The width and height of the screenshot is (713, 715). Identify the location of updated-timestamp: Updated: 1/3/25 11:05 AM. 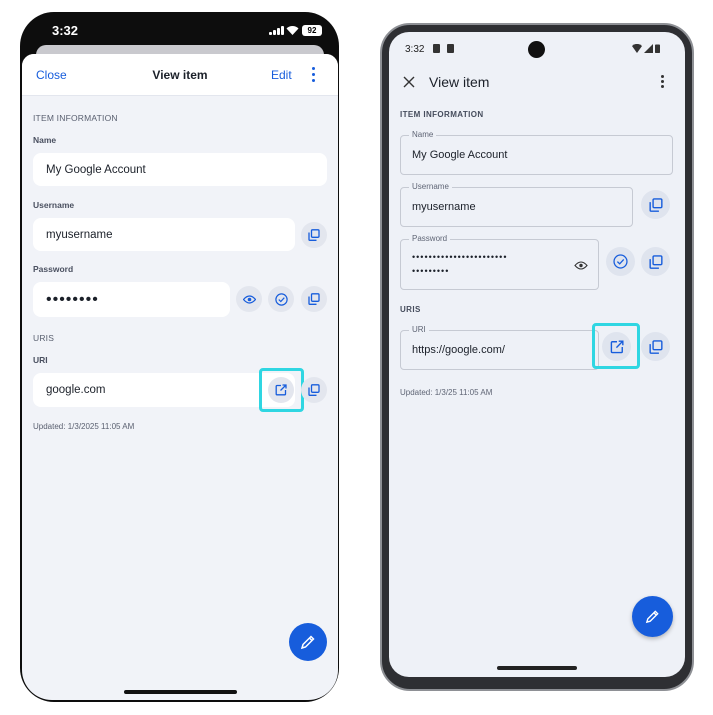
(446, 392).